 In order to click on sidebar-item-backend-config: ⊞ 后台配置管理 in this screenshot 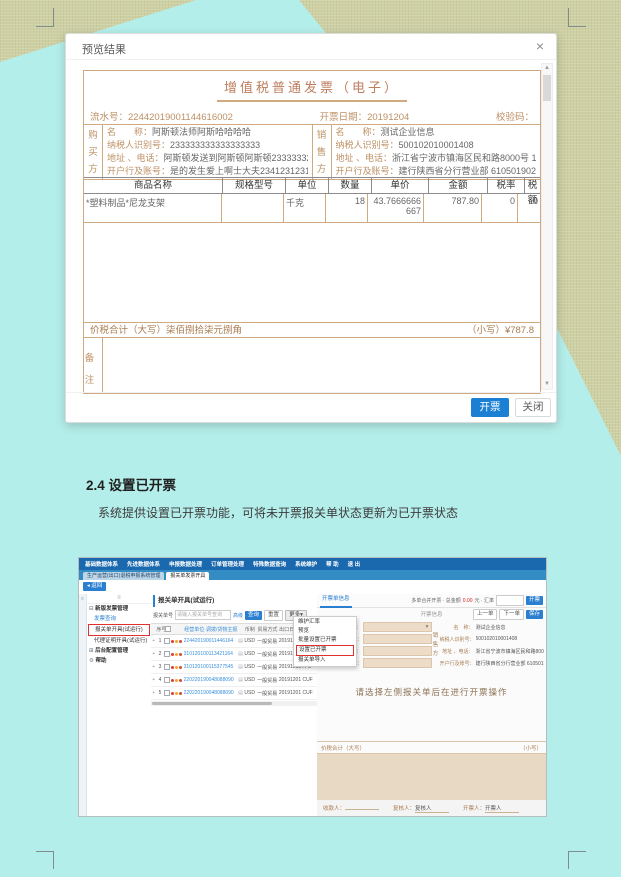, I will do `click(119, 651)`.